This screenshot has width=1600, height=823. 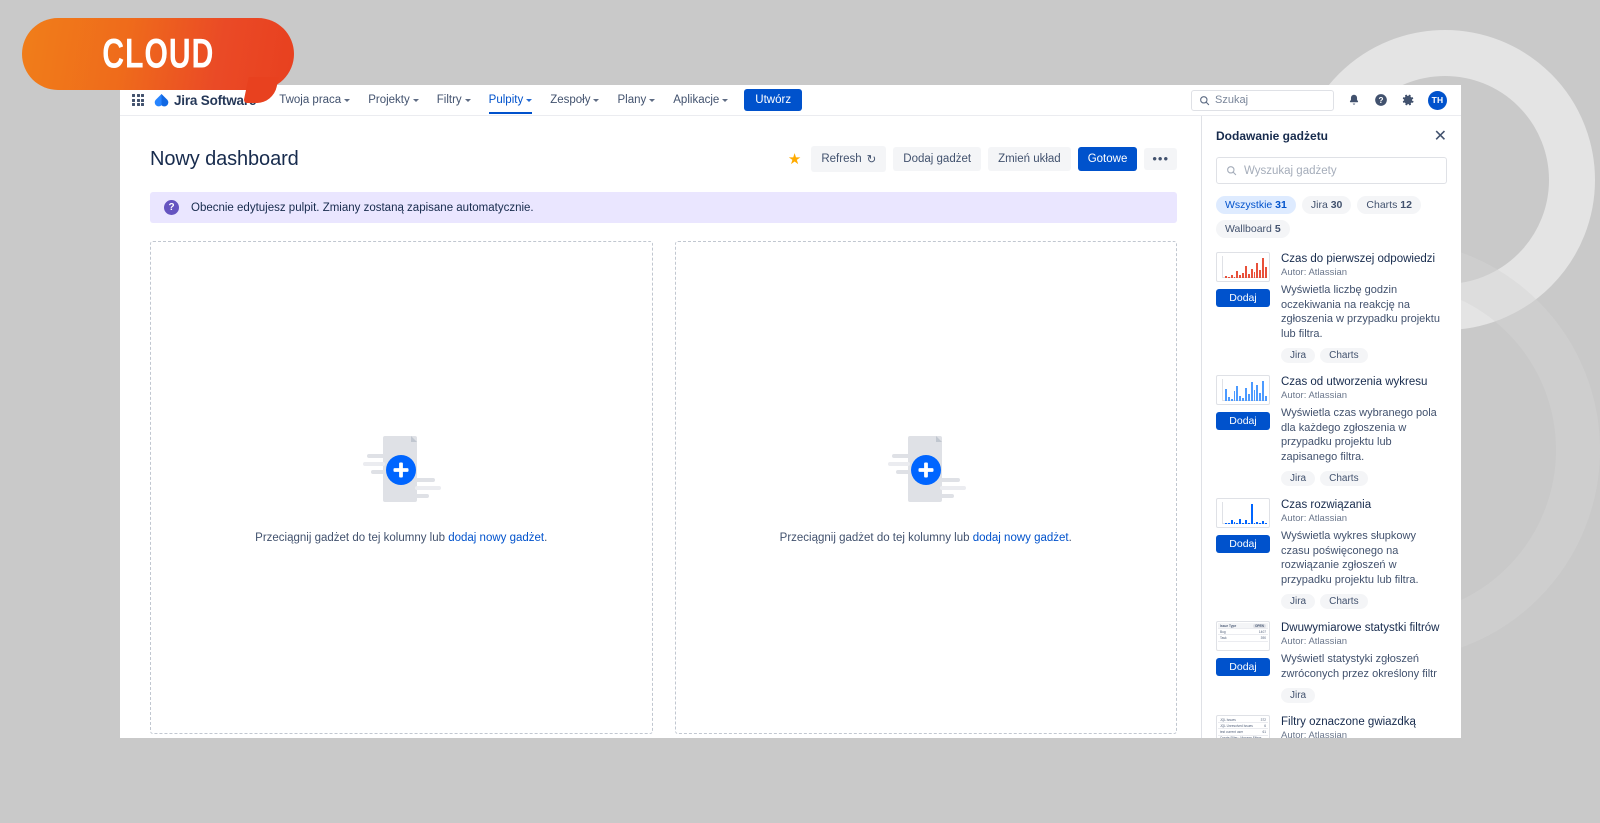 What do you see at coordinates (773, 100) in the screenshot?
I see `create-button: Utwórz` at bounding box center [773, 100].